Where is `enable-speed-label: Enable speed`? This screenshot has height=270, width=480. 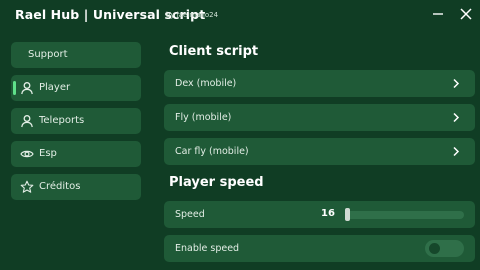
enable-speed-label: Enable speed is located at coordinates (207, 248).